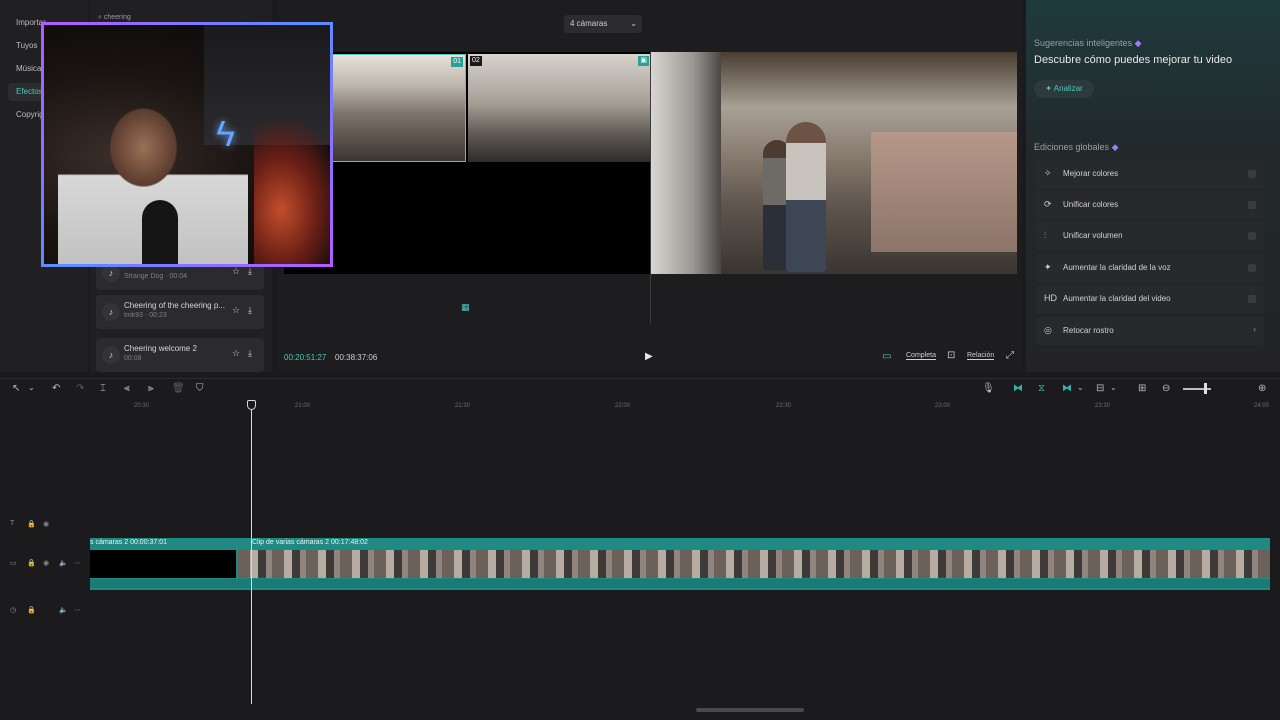  I want to click on sparkle-icon: ◆, so click(1115, 147).